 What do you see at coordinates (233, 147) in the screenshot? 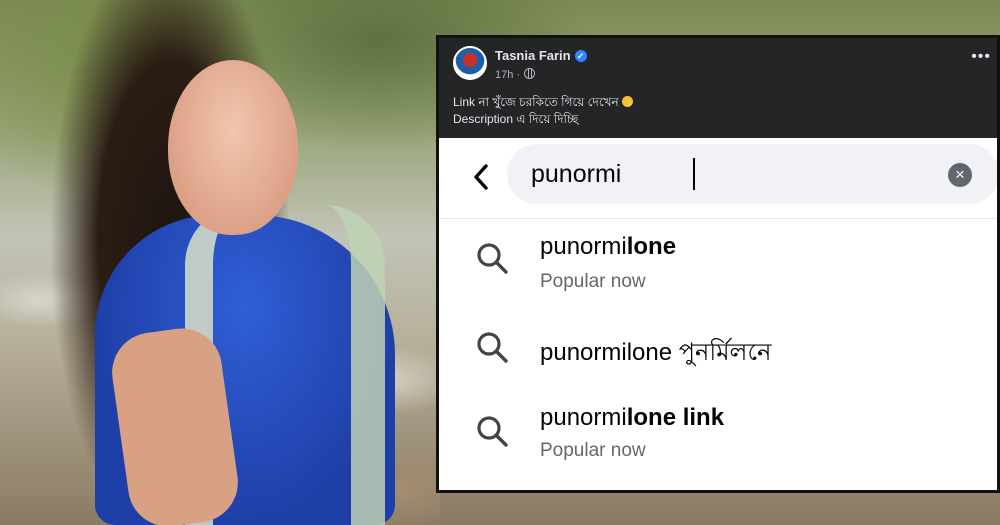
I see `woman-face` at bounding box center [233, 147].